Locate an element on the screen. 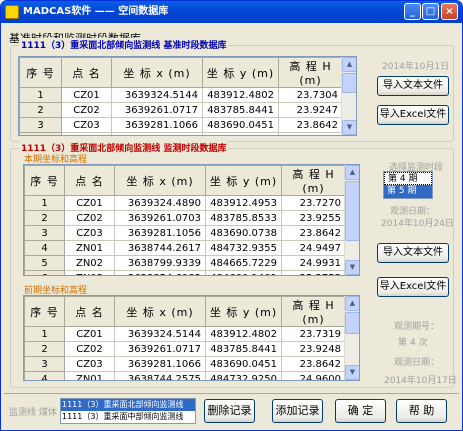 The height and width of the screenshot is (431, 463). table-cell: 3639261.0717 is located at coordinates (157, 110).